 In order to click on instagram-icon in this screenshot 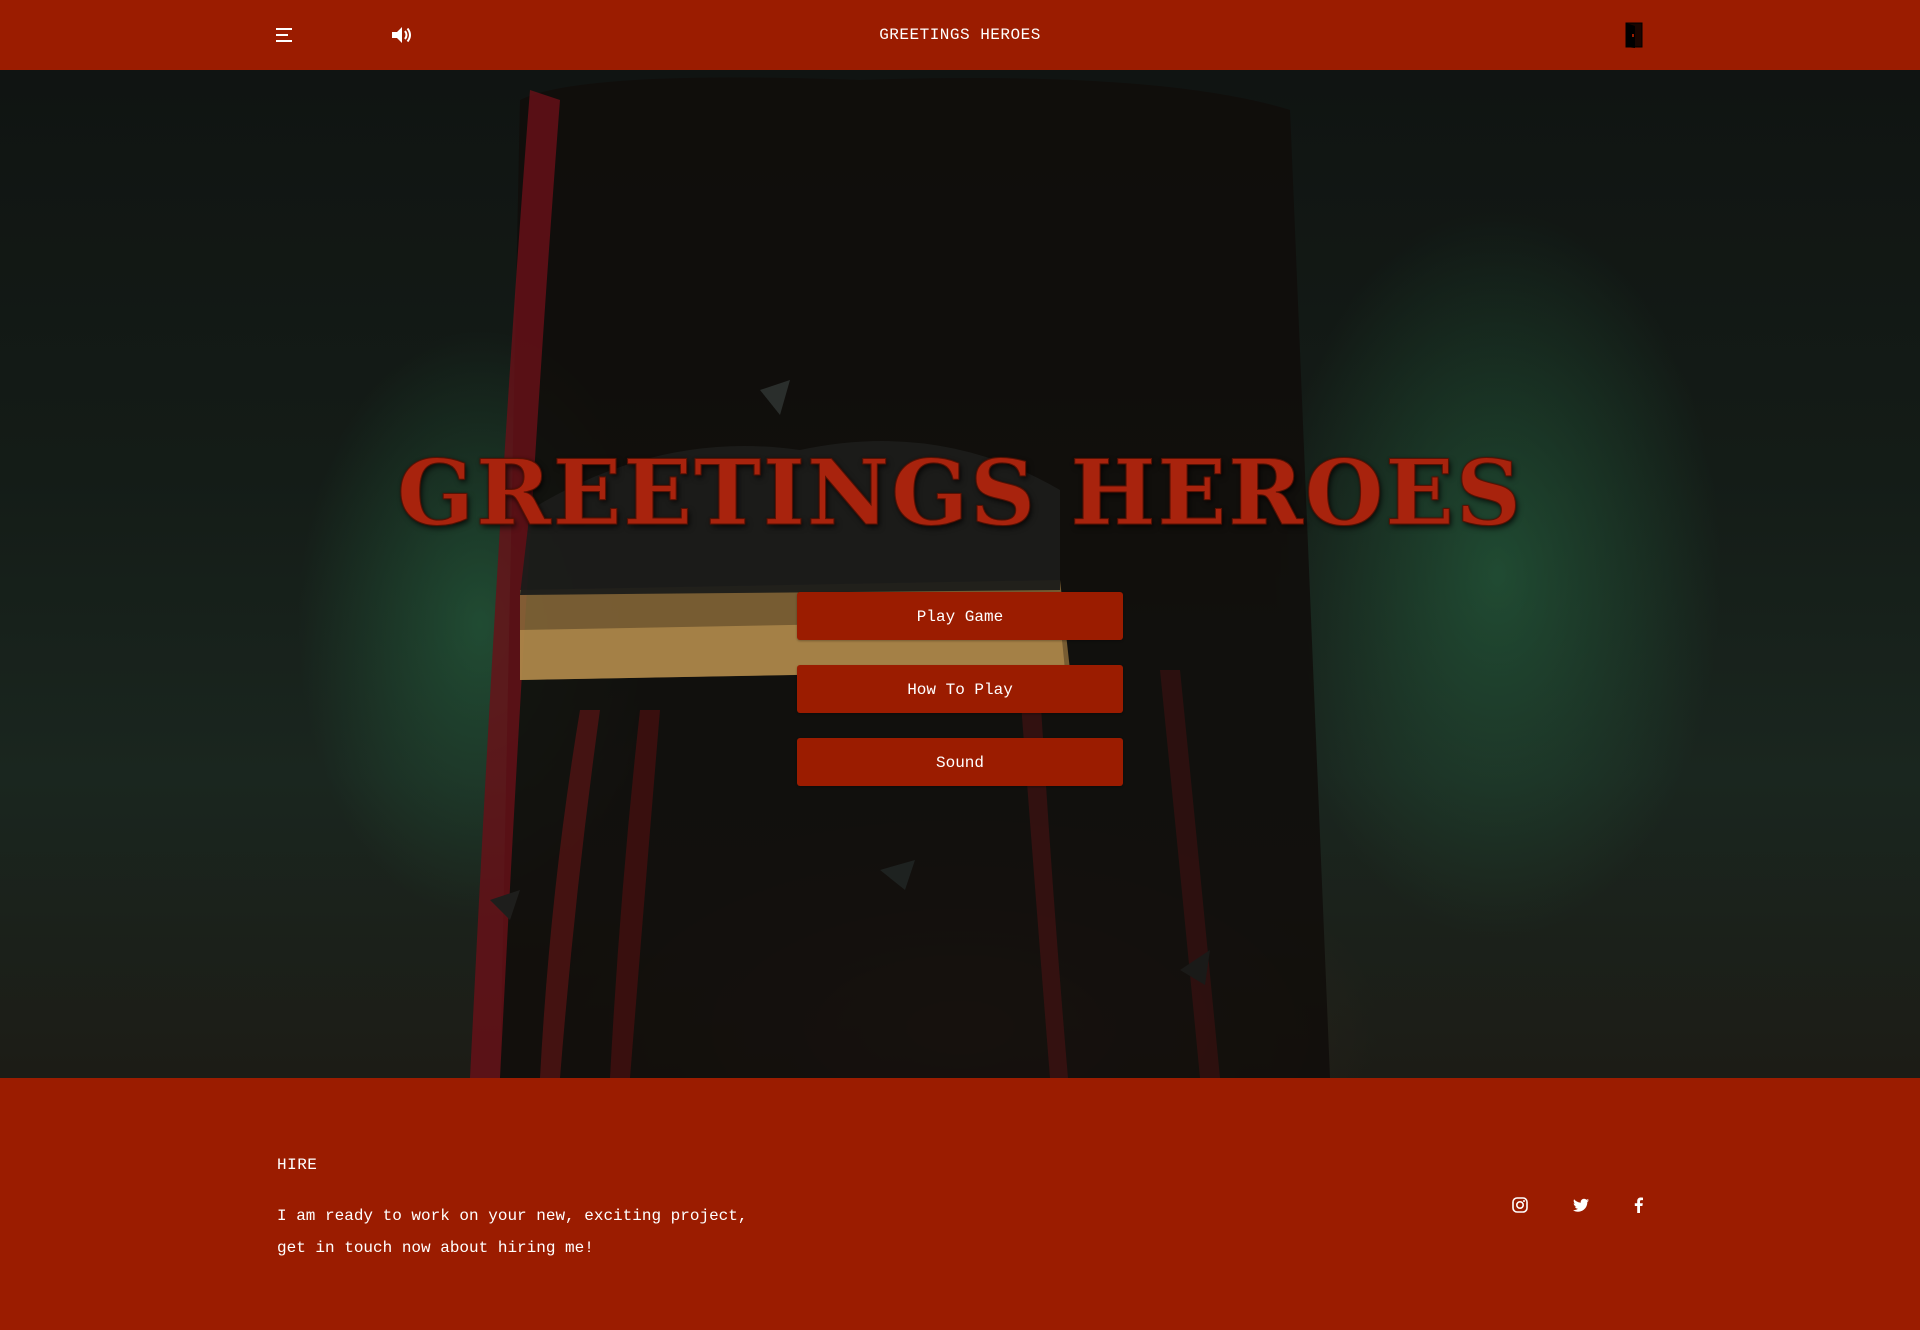, I will do `click(1520, 1205)`.